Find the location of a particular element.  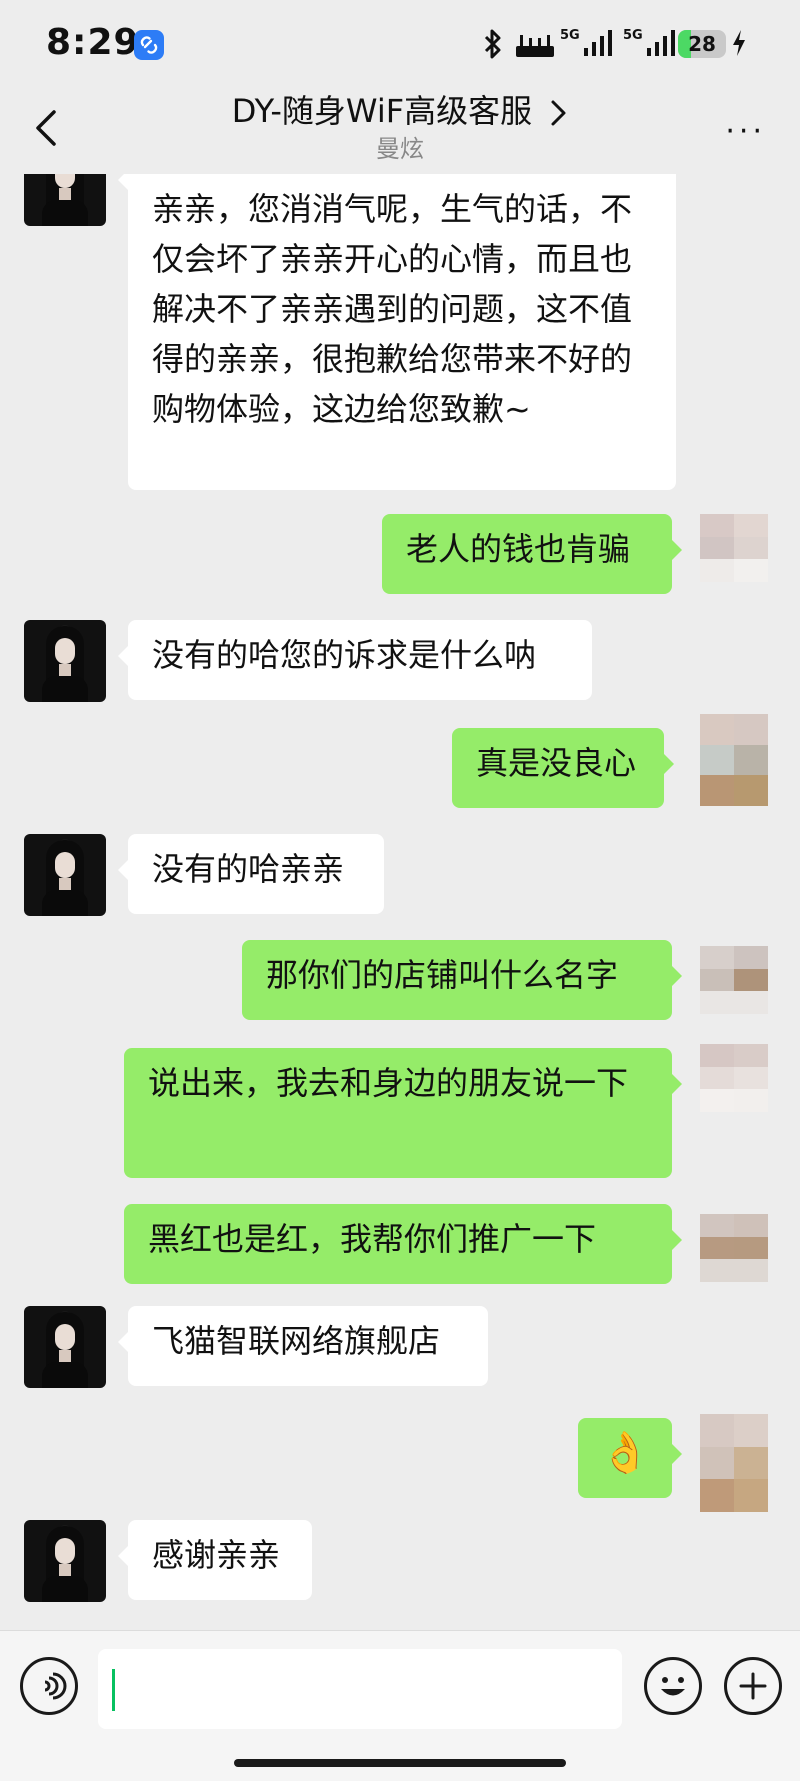

chat-title-text: DY-随身WiF高级客服 is located at coordinates (382, 111).